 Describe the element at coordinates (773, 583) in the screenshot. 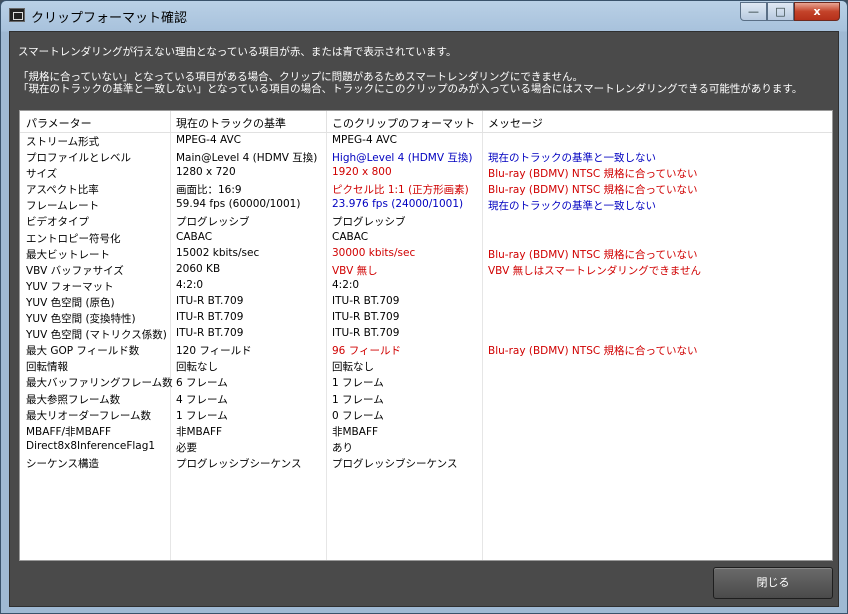

I see `close-button: 閉じる` at that location.